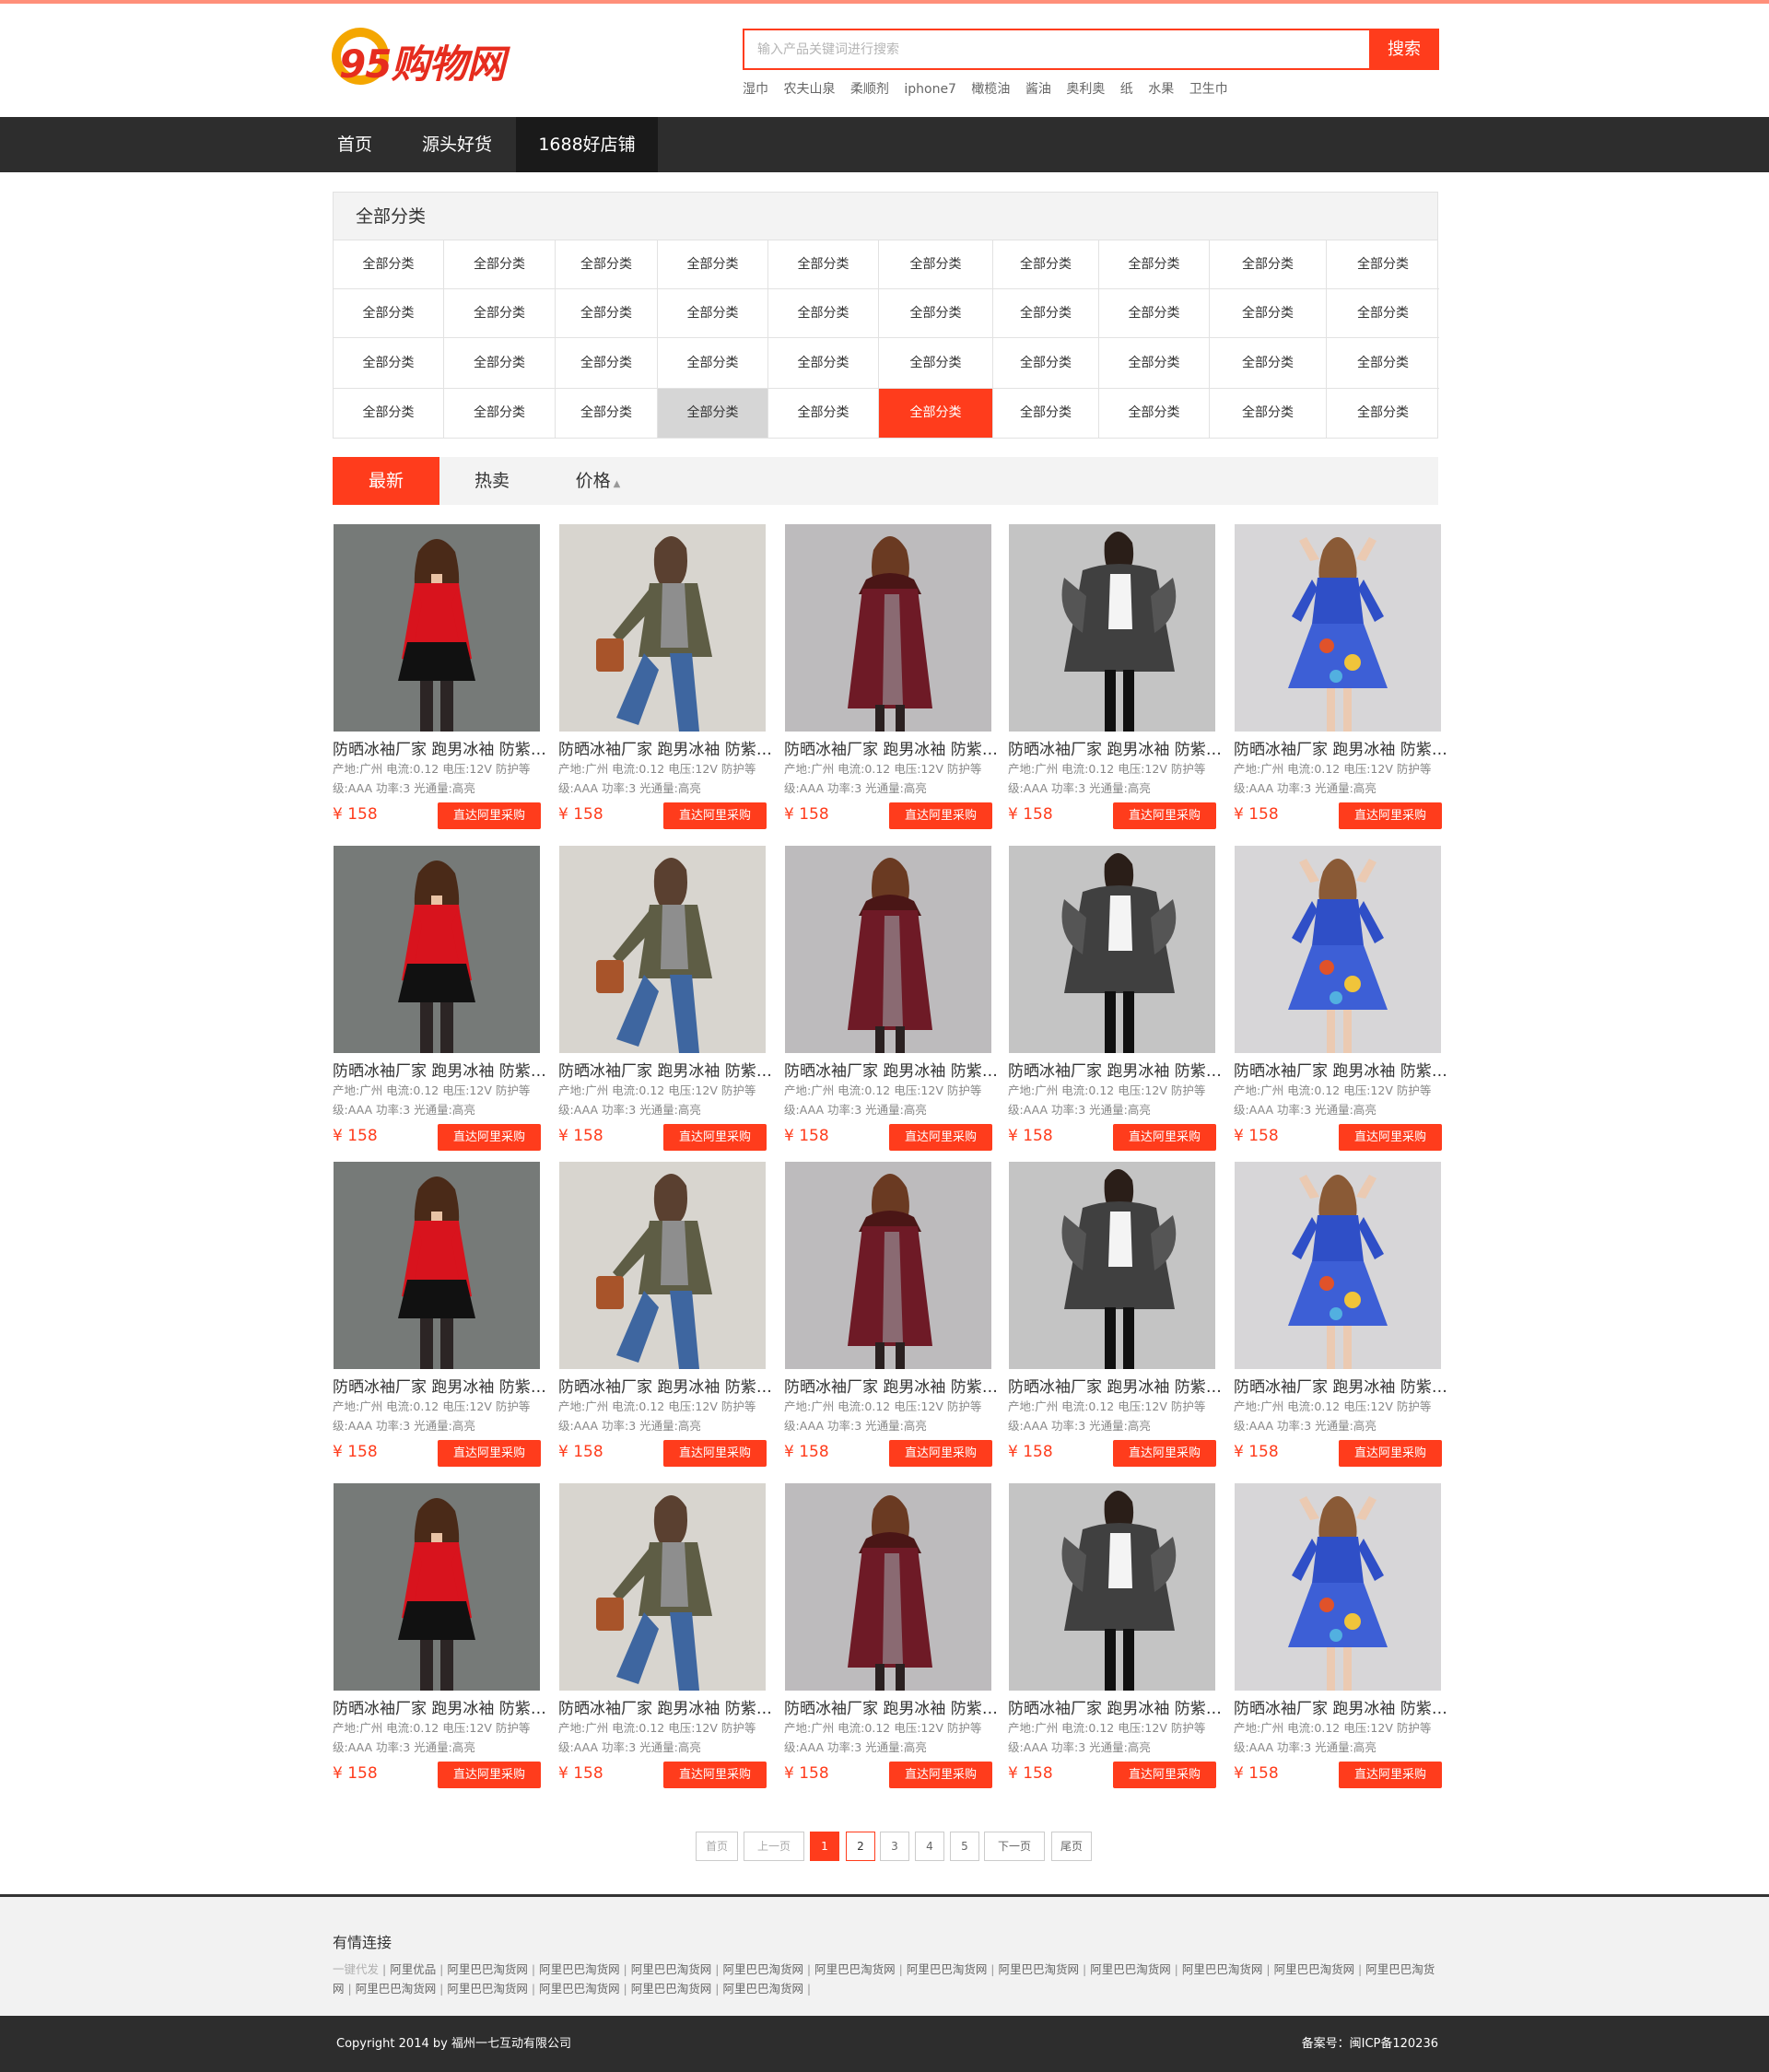 This screenshot has height=2072, width=1769. What do you see at coordinates (990, 89) in the screenshot?
I see `hot-keyword: 橄榄油` at bounding box center [990, 89].